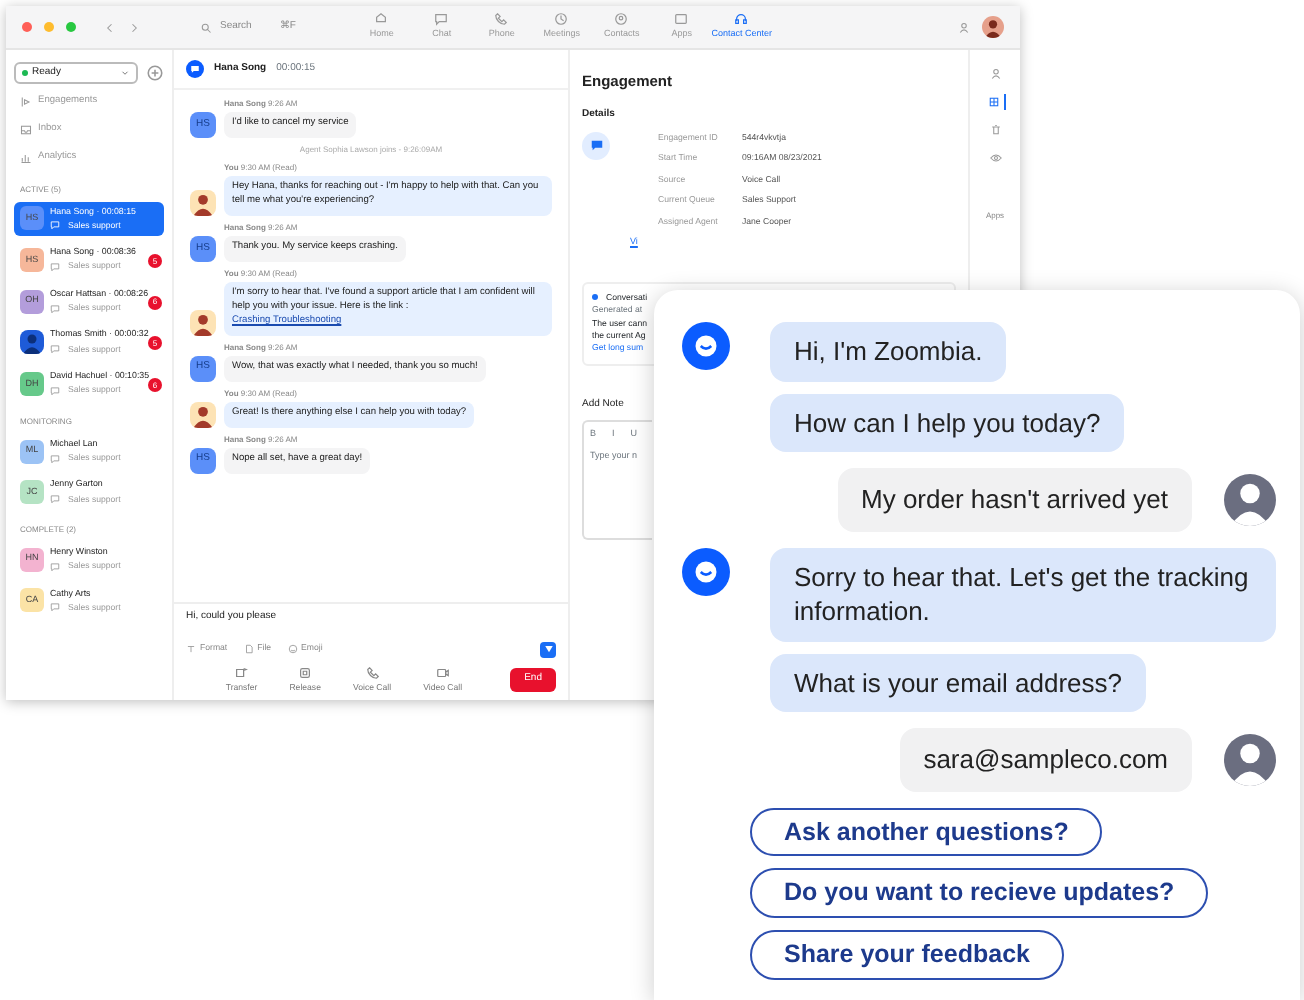  Describe the element at coordinates (442, 672) in the screenshot. I see `video-camera-icon` at that location.